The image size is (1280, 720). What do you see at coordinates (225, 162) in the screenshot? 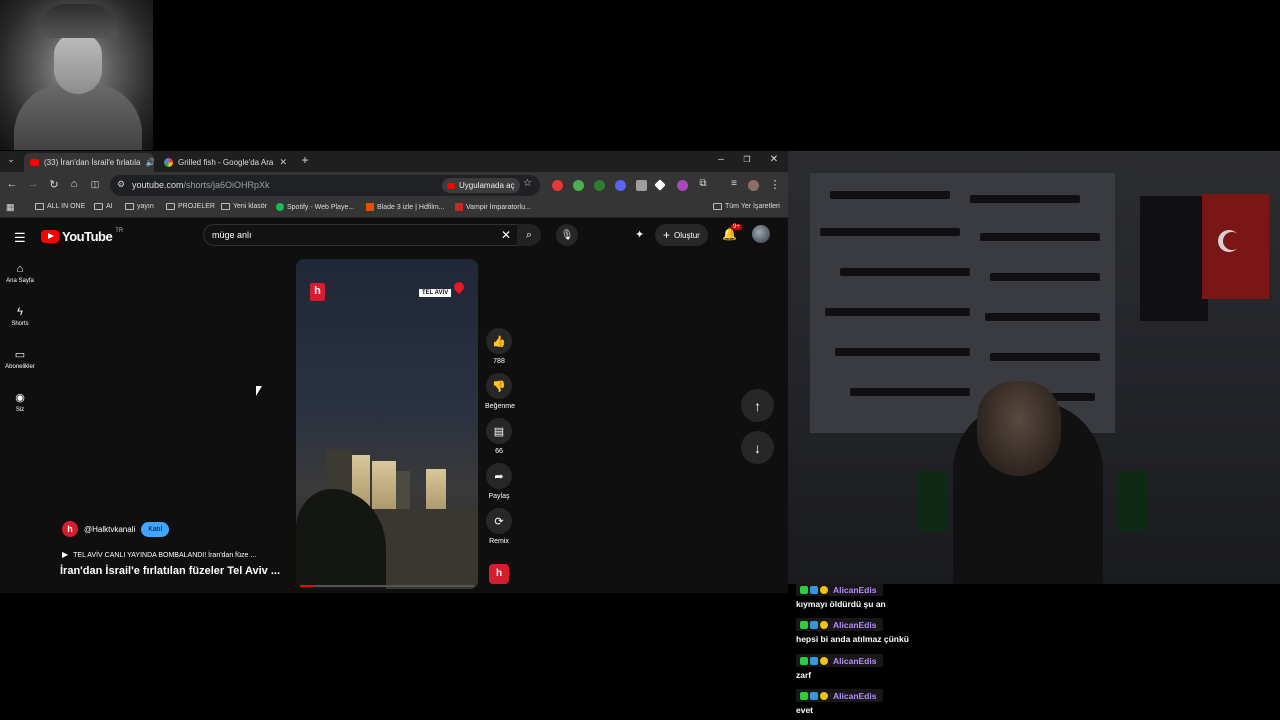
I see `tab-google: Grilled fish - Google'da Ara ✕` at bounding box center [225, 162].